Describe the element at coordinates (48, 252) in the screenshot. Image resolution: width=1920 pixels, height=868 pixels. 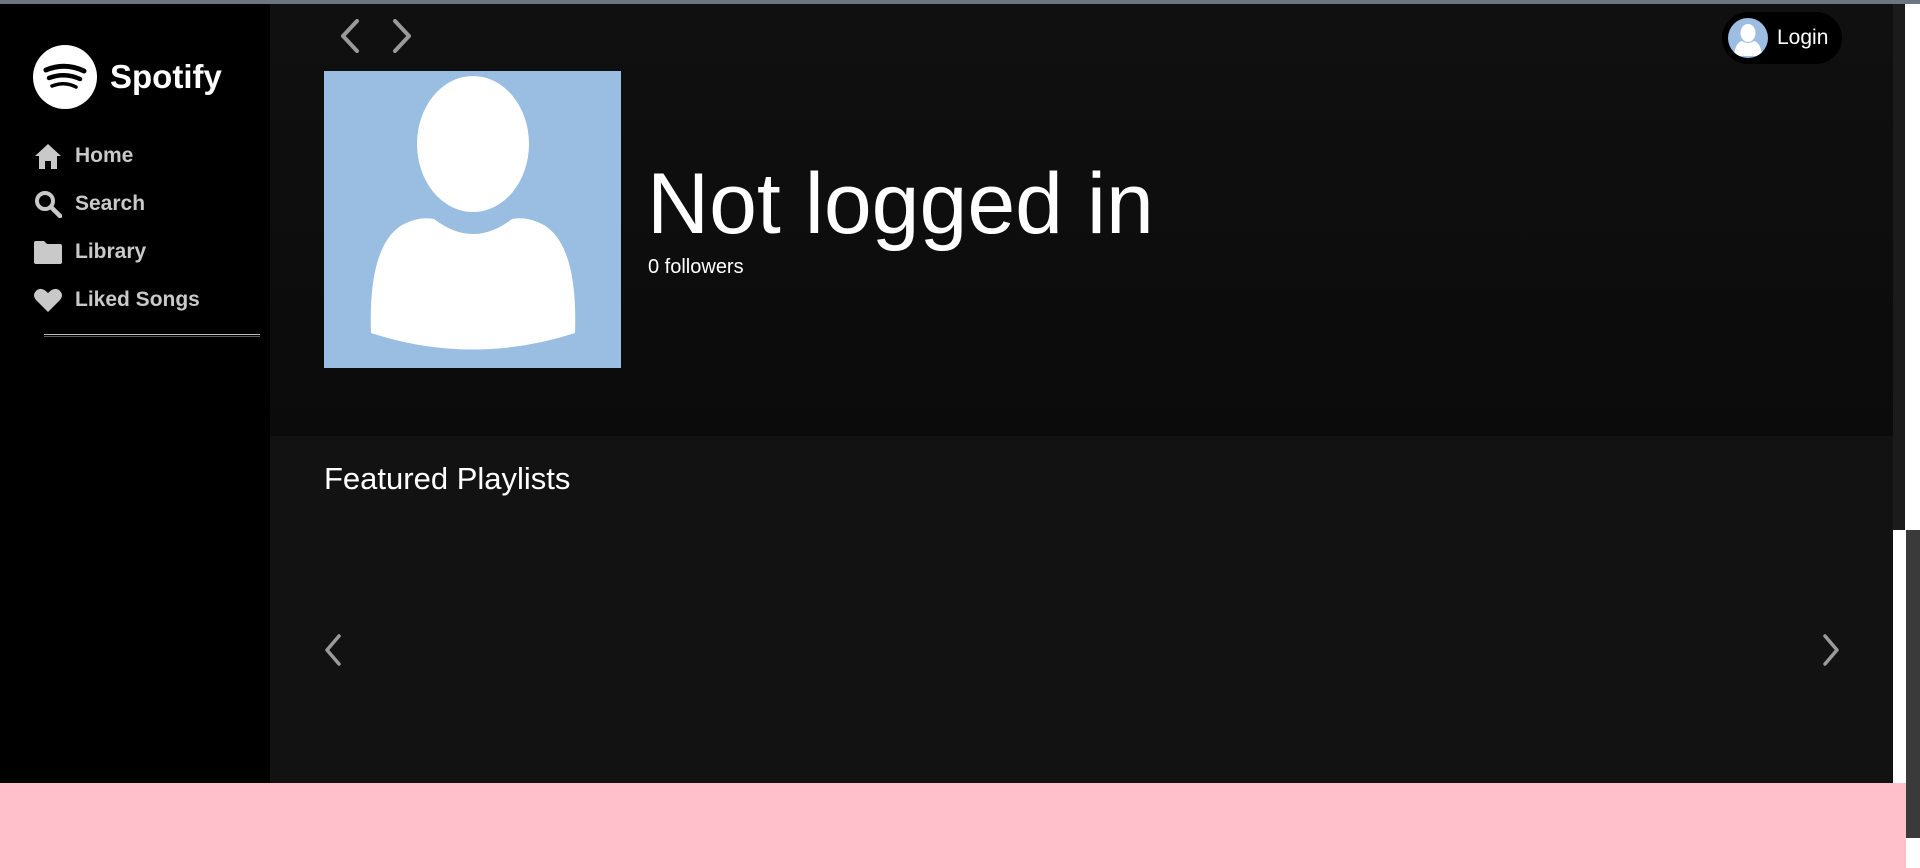
I see `folder-icon` at that location.